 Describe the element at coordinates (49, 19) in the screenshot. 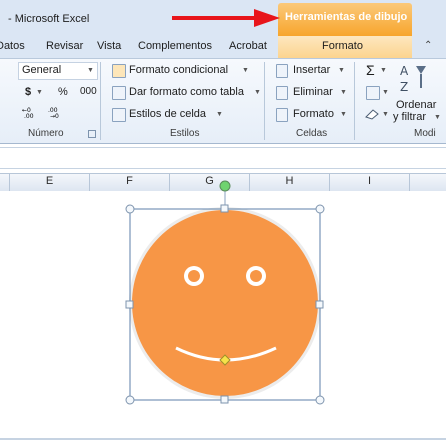

I see `window-title: - Microsoft Excel` at that location.